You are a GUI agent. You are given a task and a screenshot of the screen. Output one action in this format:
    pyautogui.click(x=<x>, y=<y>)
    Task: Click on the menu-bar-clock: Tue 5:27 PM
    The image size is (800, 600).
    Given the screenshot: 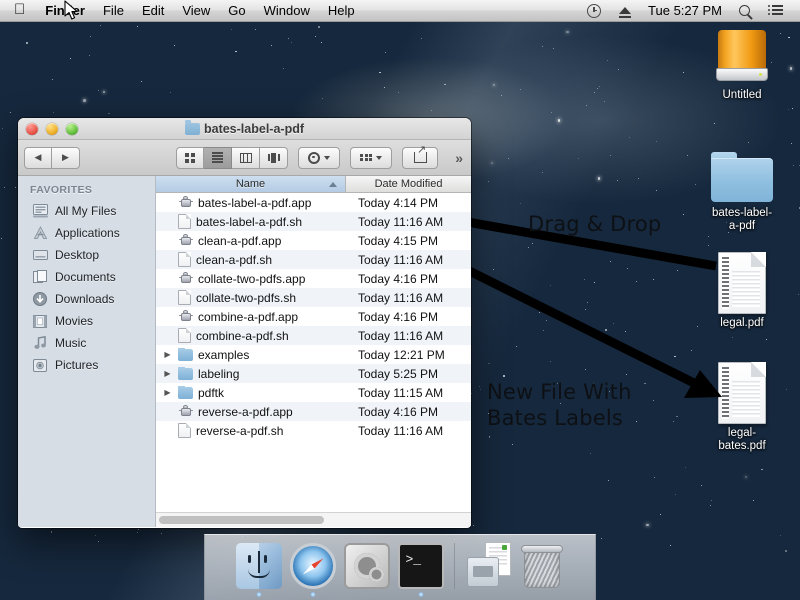 What is the action you would take?
    pyautogui.click(x=685, y=10)
    